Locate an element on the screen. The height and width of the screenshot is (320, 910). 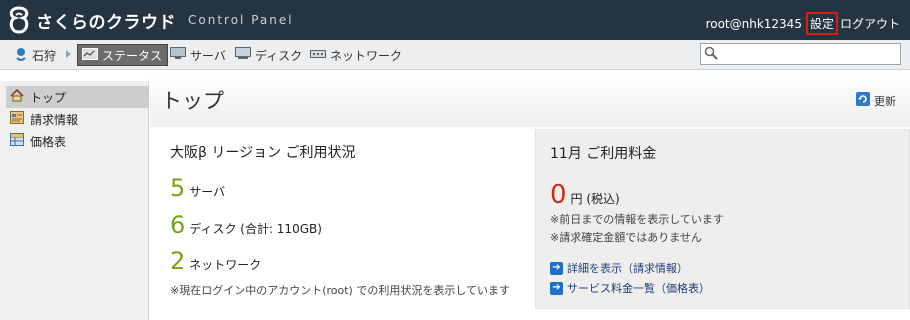
network-count: 2 is located at coordinates (178, 261).